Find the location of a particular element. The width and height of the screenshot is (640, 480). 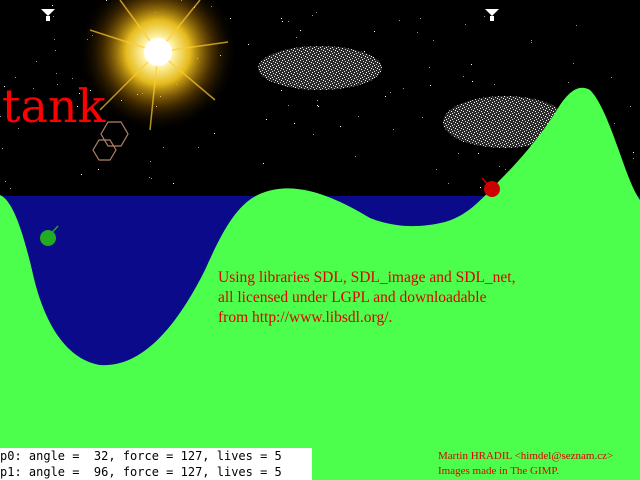

player-1-status: p1: angle = 96, force = 127, lives = 5 is located at coordinates (141, 472).